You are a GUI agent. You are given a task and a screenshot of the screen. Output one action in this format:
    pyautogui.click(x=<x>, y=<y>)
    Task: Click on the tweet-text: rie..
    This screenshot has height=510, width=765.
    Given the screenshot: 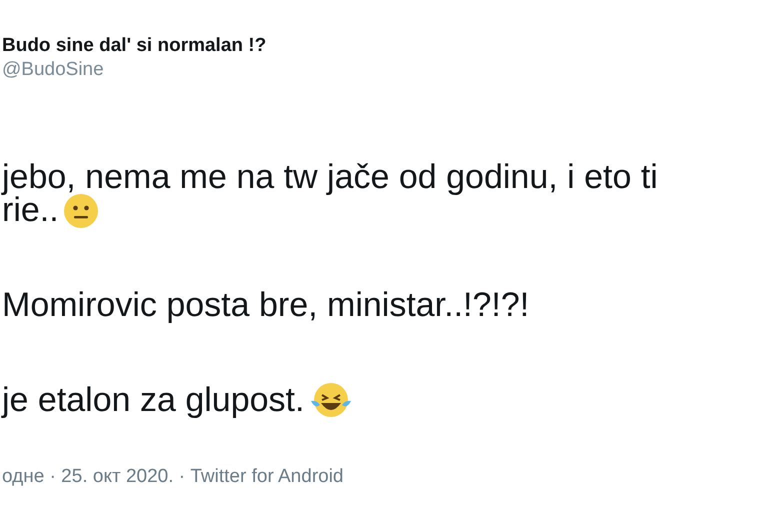 What is the action you would take?
    pyautogui.click(x=30, y=210)
    